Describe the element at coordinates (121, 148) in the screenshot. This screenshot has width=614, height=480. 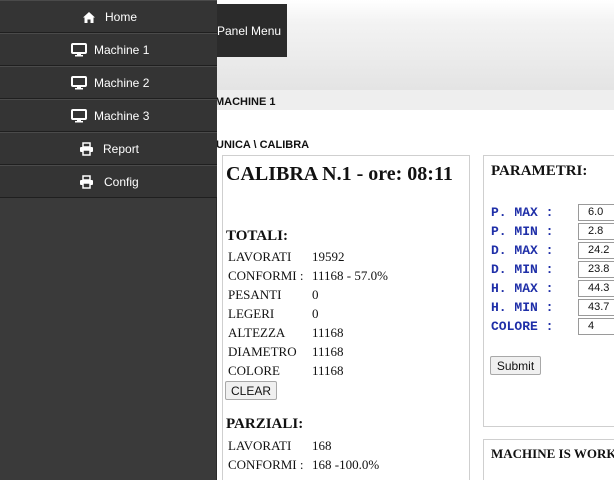
I see `sidebar-item-label: Report` at that location.